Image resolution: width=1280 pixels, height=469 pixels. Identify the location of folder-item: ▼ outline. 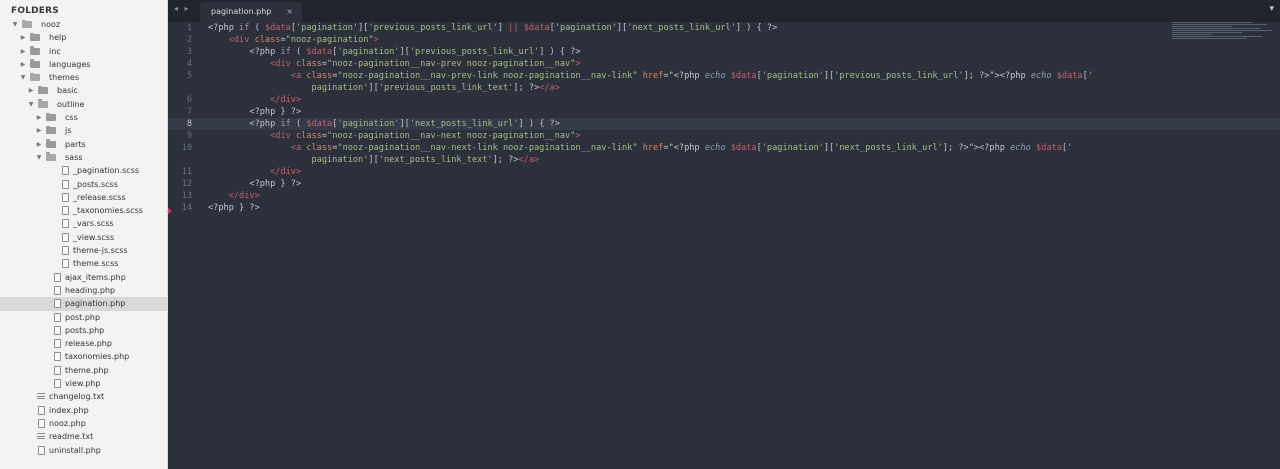
(83, 104).